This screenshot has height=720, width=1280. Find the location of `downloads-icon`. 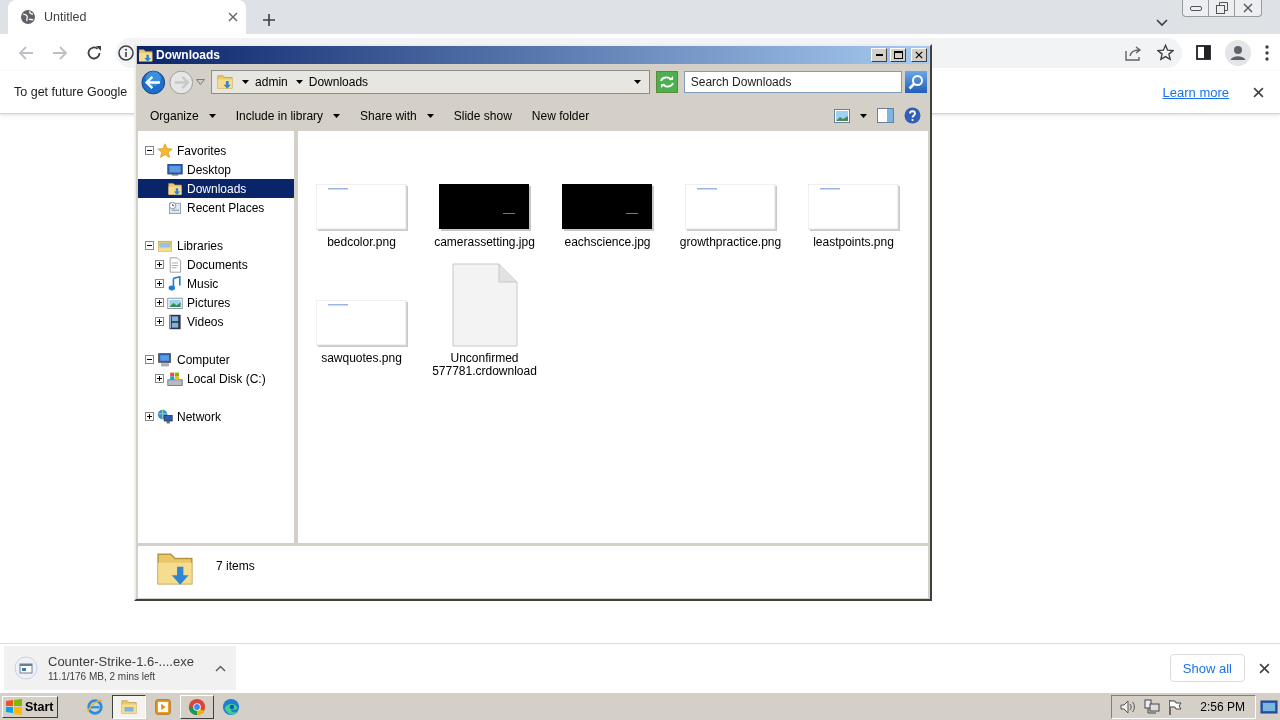

downloads-icon is located at coordinates (175, 188).